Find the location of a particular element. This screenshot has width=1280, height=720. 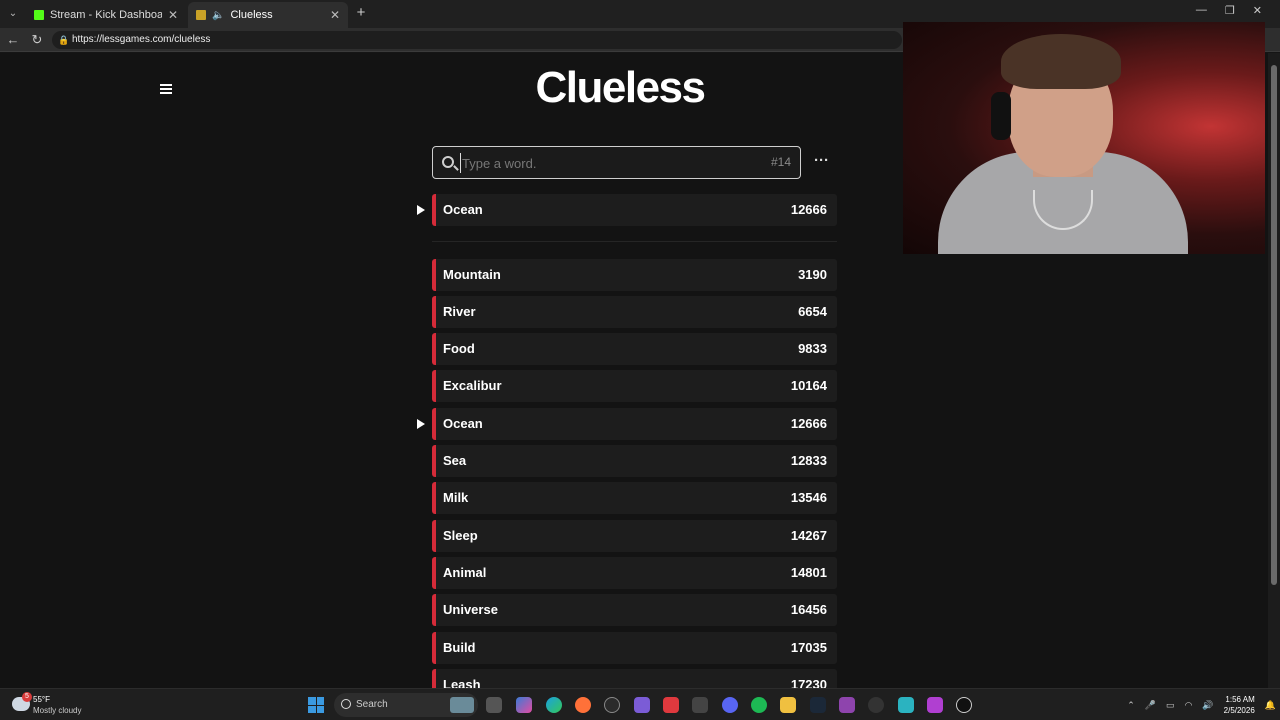

steam-icon is located at coordinates (818, 705).